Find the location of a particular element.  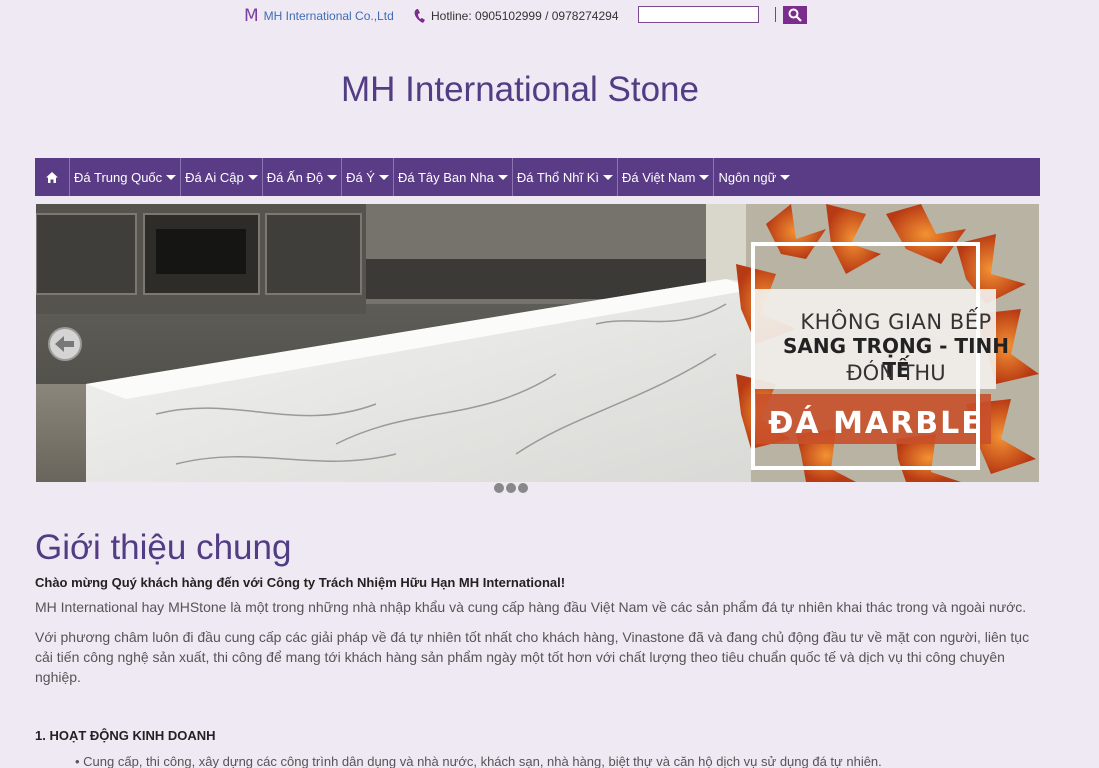

nav-item-y: Đá Ý is located at coordinates (368, 177).